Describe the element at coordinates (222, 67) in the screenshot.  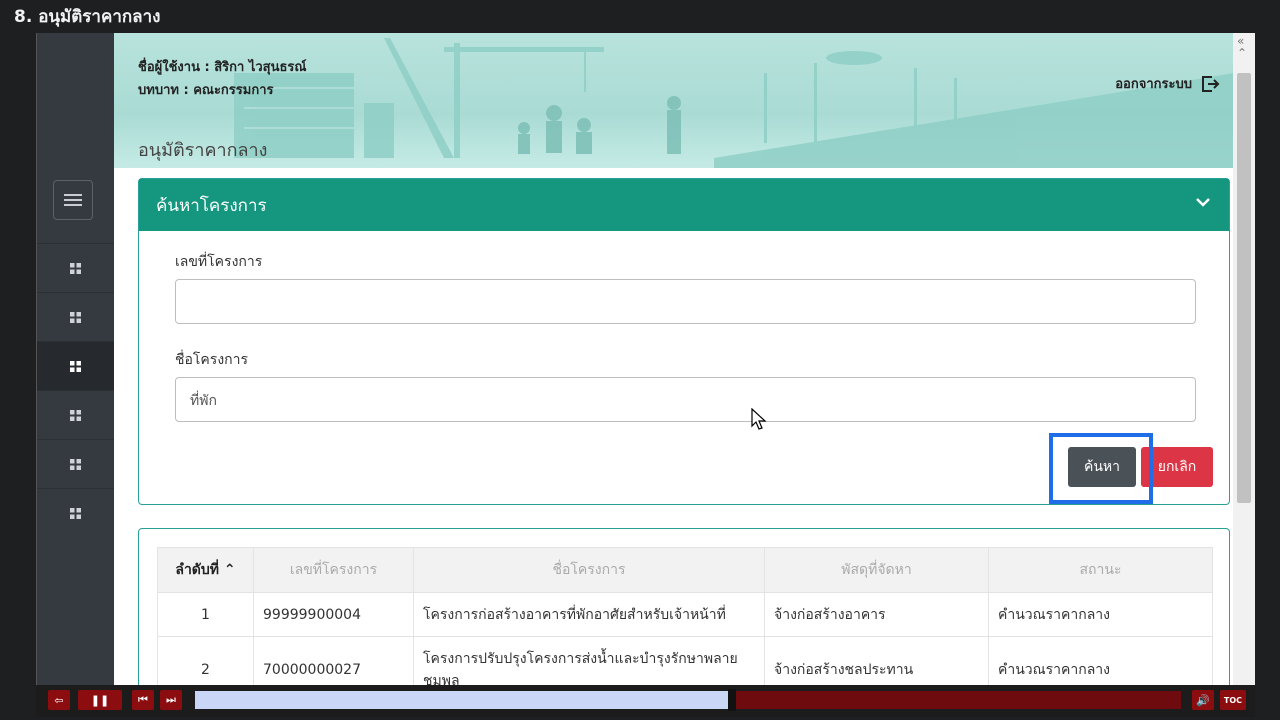
I see `user-name: ชื่อผู้ใช้งาน : สิริกา ไวสุนธรณ์` at that location.